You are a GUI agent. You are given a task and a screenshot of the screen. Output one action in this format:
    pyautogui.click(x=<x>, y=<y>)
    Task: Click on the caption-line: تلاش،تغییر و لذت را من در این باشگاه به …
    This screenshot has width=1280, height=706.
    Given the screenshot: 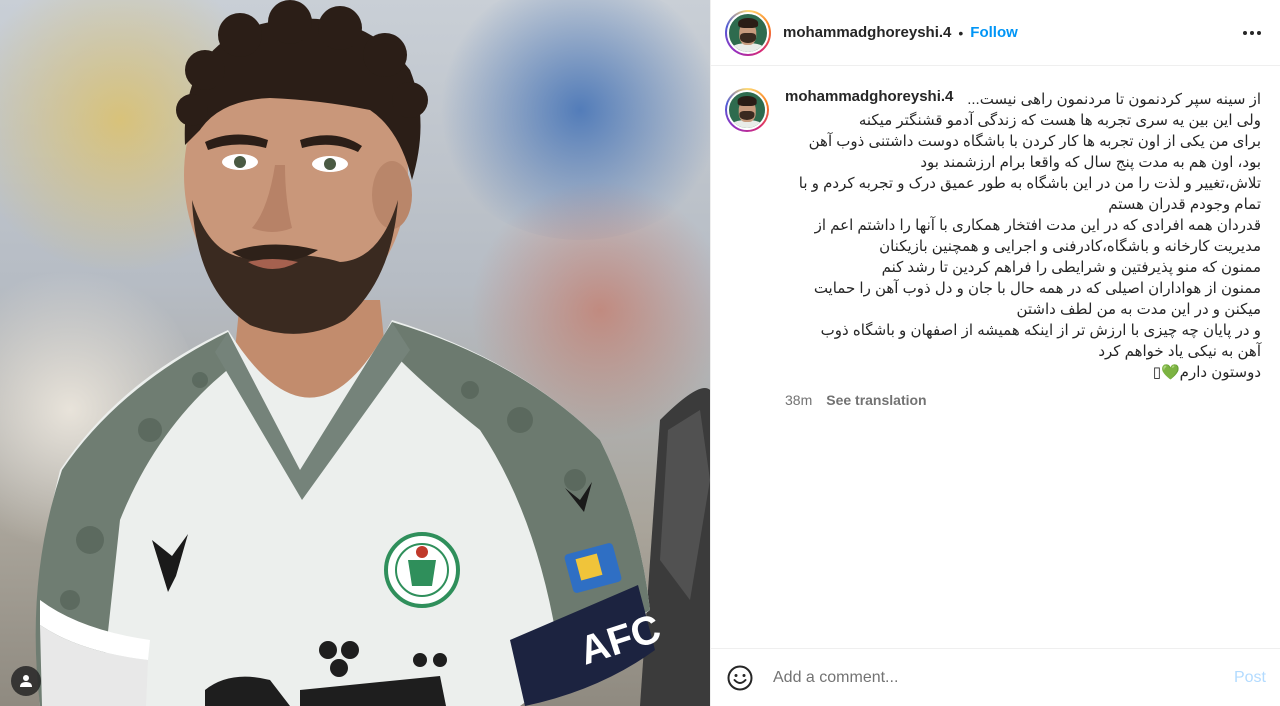 What is the action you would take?
    pyautogui.click(x=1029, y=183)
    